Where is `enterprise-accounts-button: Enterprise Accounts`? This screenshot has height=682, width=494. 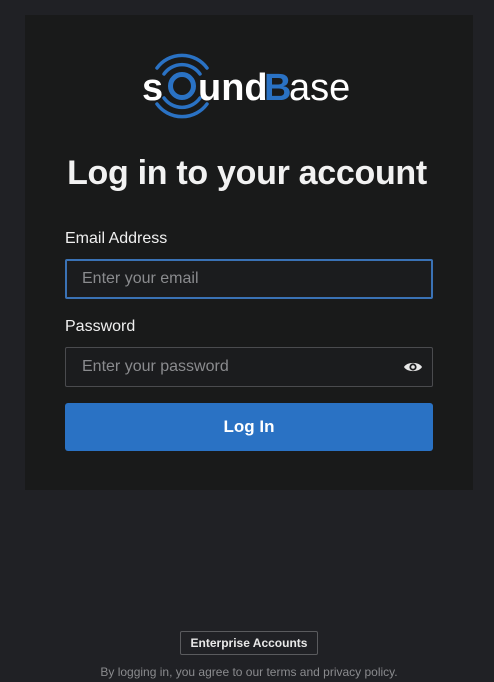
enterprise-accounts-button: Enterprise Accounts is located at coordinates (249, 643).